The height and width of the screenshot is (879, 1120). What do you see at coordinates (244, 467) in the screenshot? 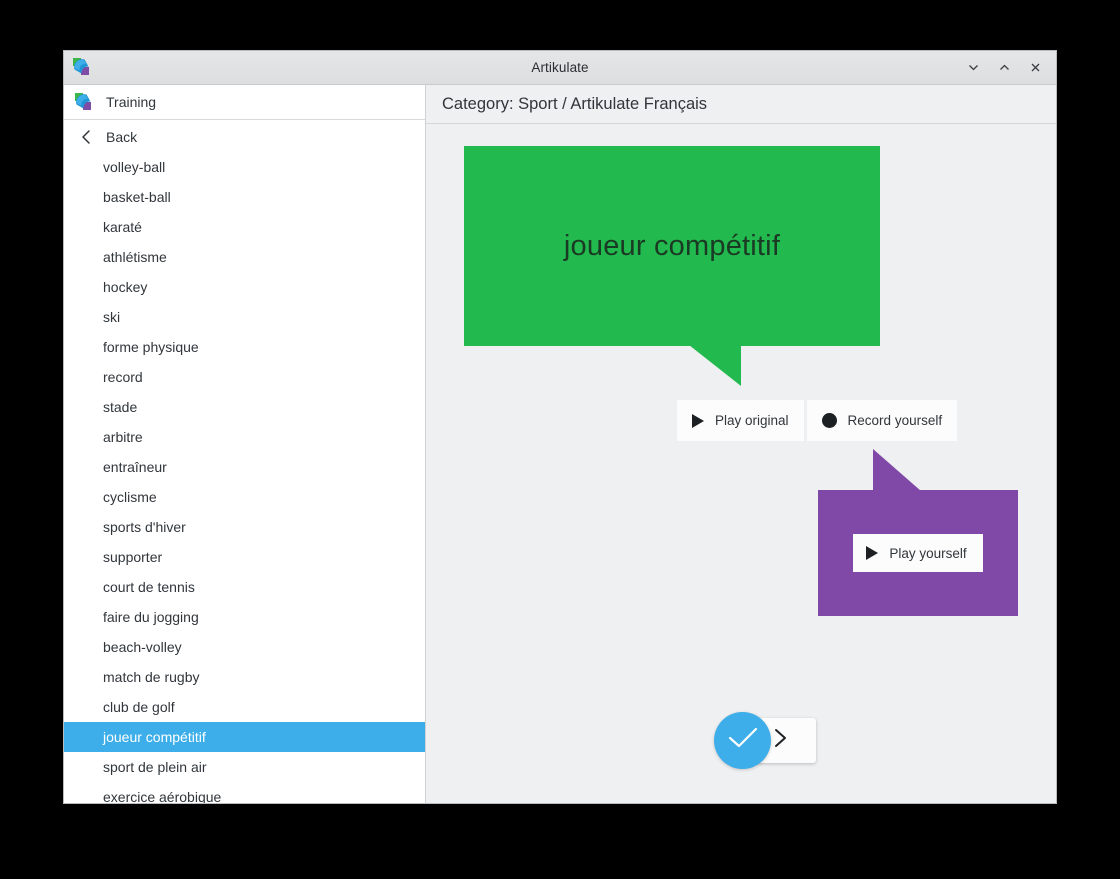
I see `list-item: entraîneur` at bounding box center [244, 467].